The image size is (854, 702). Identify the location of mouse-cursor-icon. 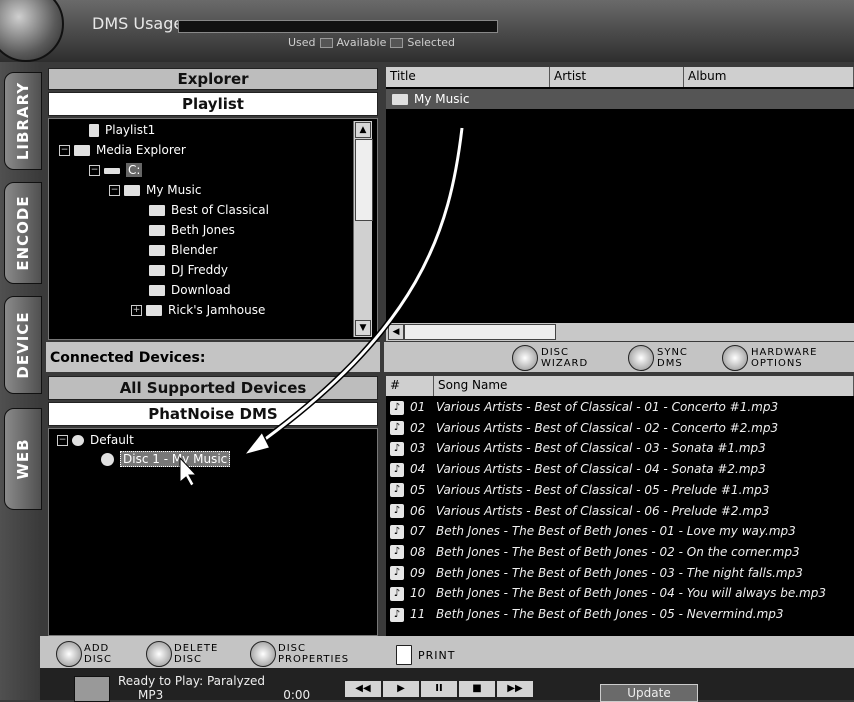
(188, 471).